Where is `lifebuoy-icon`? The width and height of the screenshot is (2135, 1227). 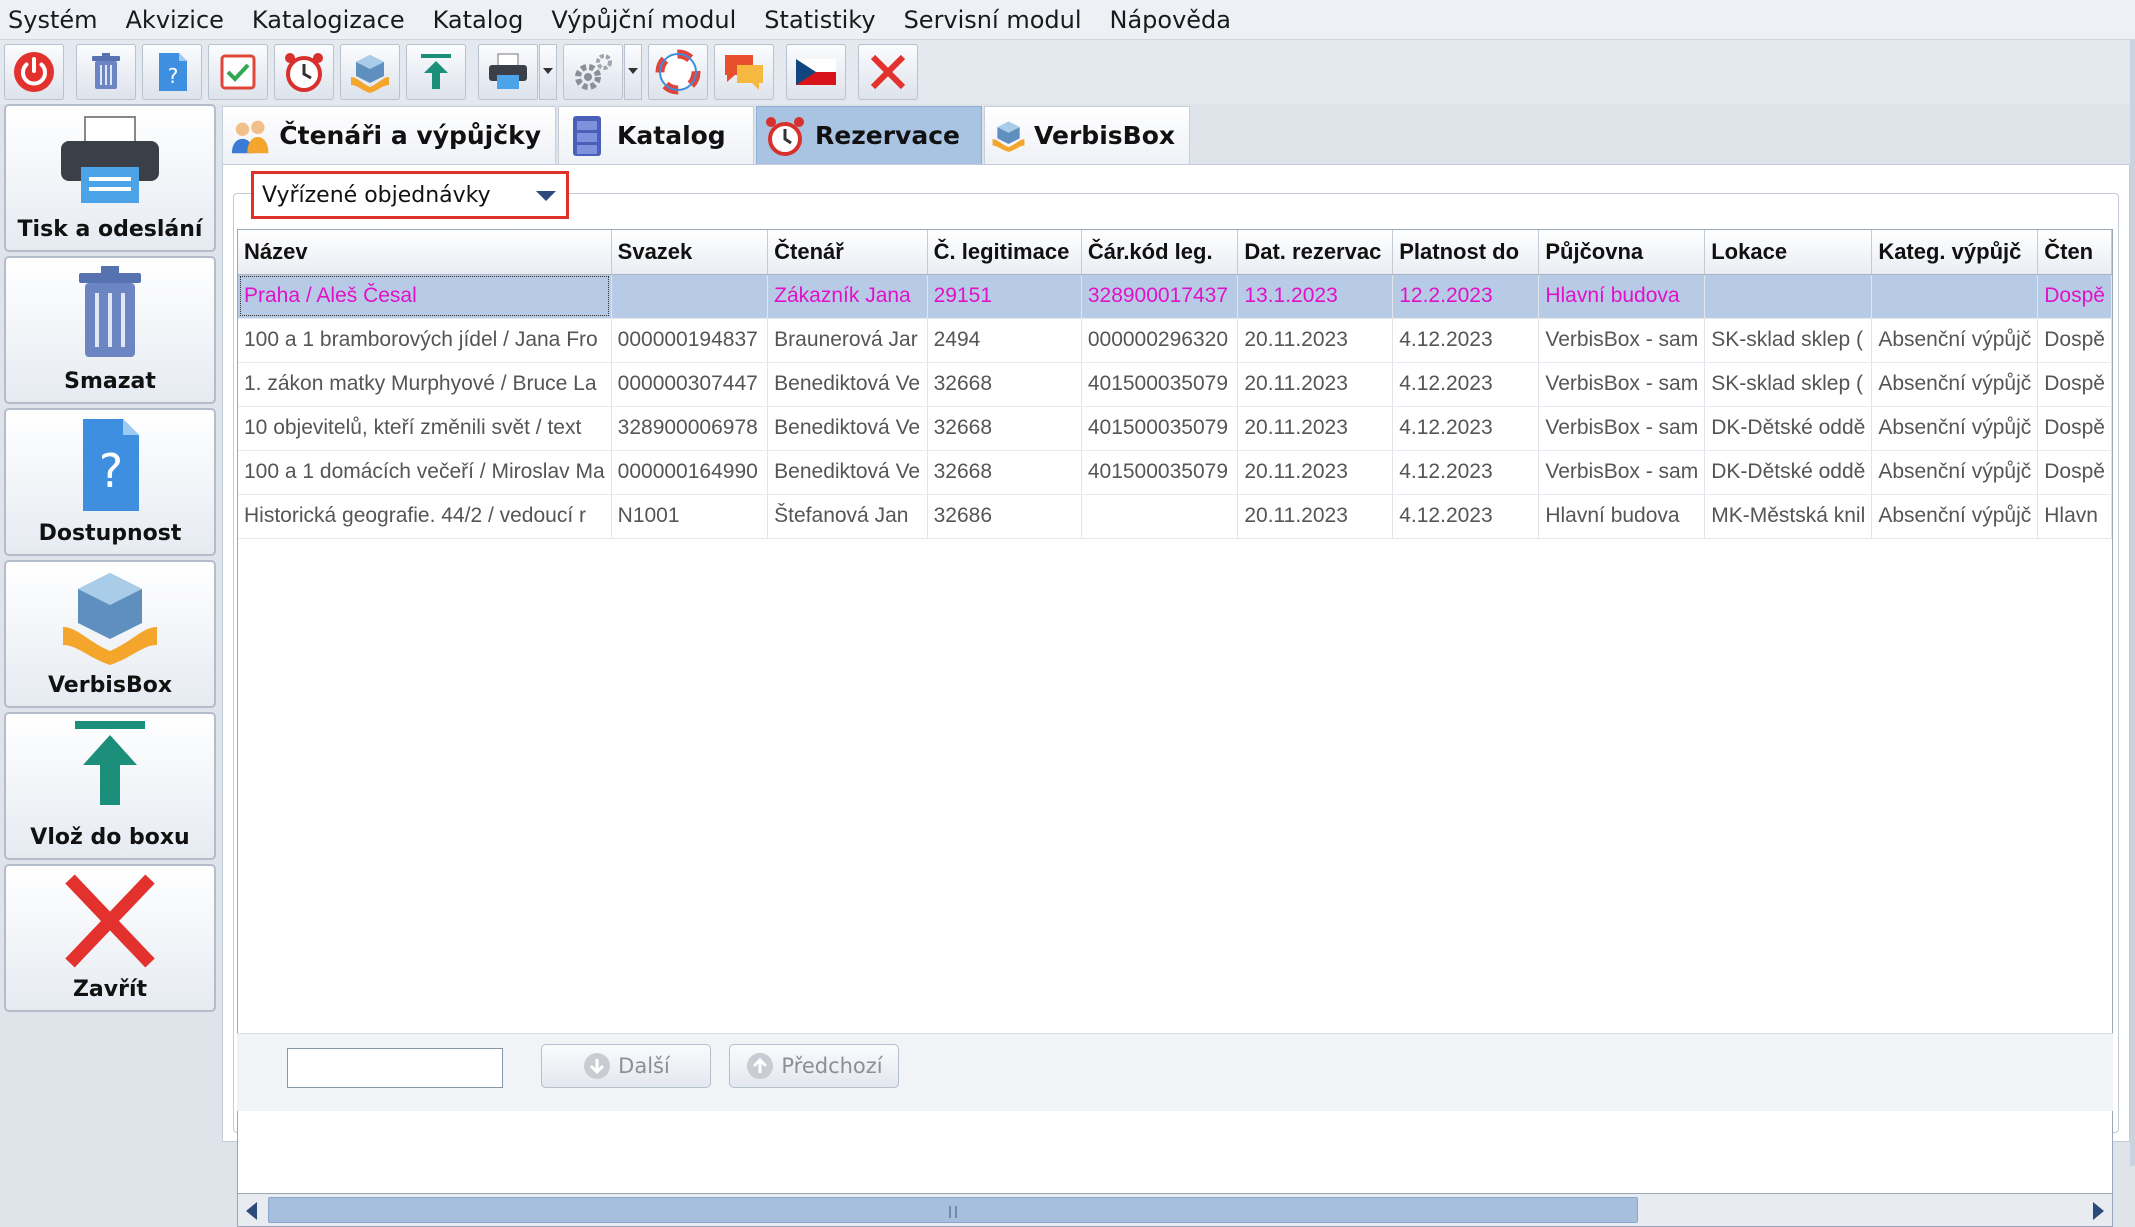 lifebuoy-icon is located at coordinates (678, 72).